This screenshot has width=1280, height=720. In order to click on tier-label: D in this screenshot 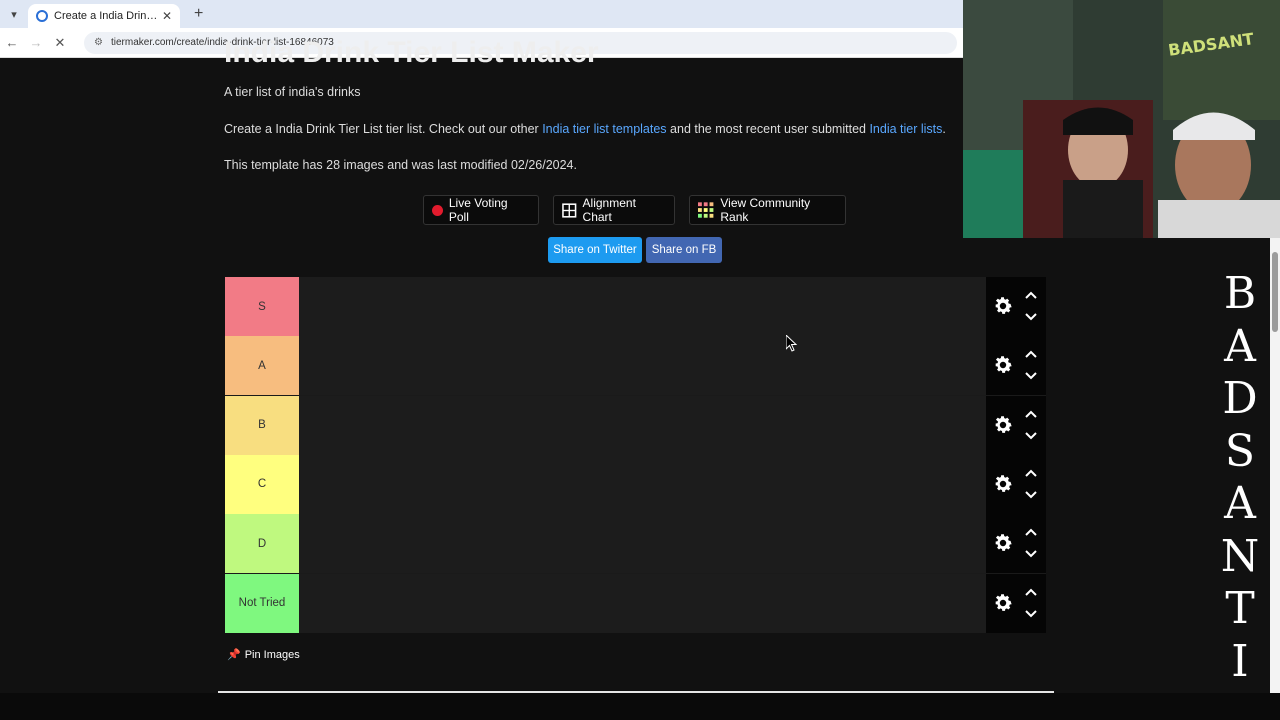, I will do `click(262, 544)`.